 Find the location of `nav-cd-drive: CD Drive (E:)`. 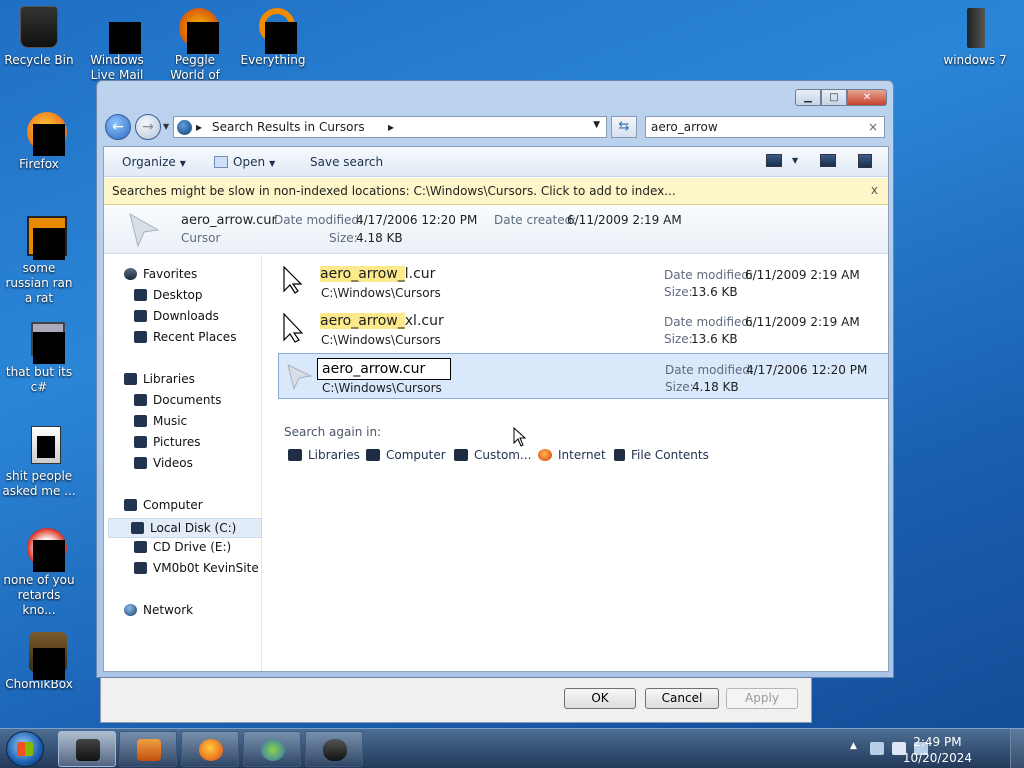

nav-cd-drive: CD Drive (E:) is located at coordinates (182, 547).